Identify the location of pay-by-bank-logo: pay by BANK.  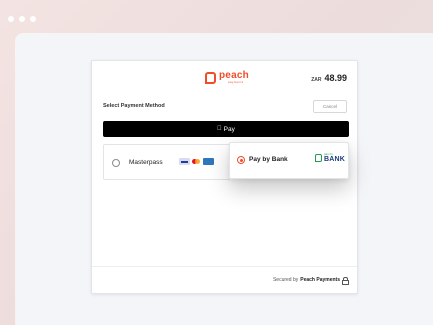
(330, 158).